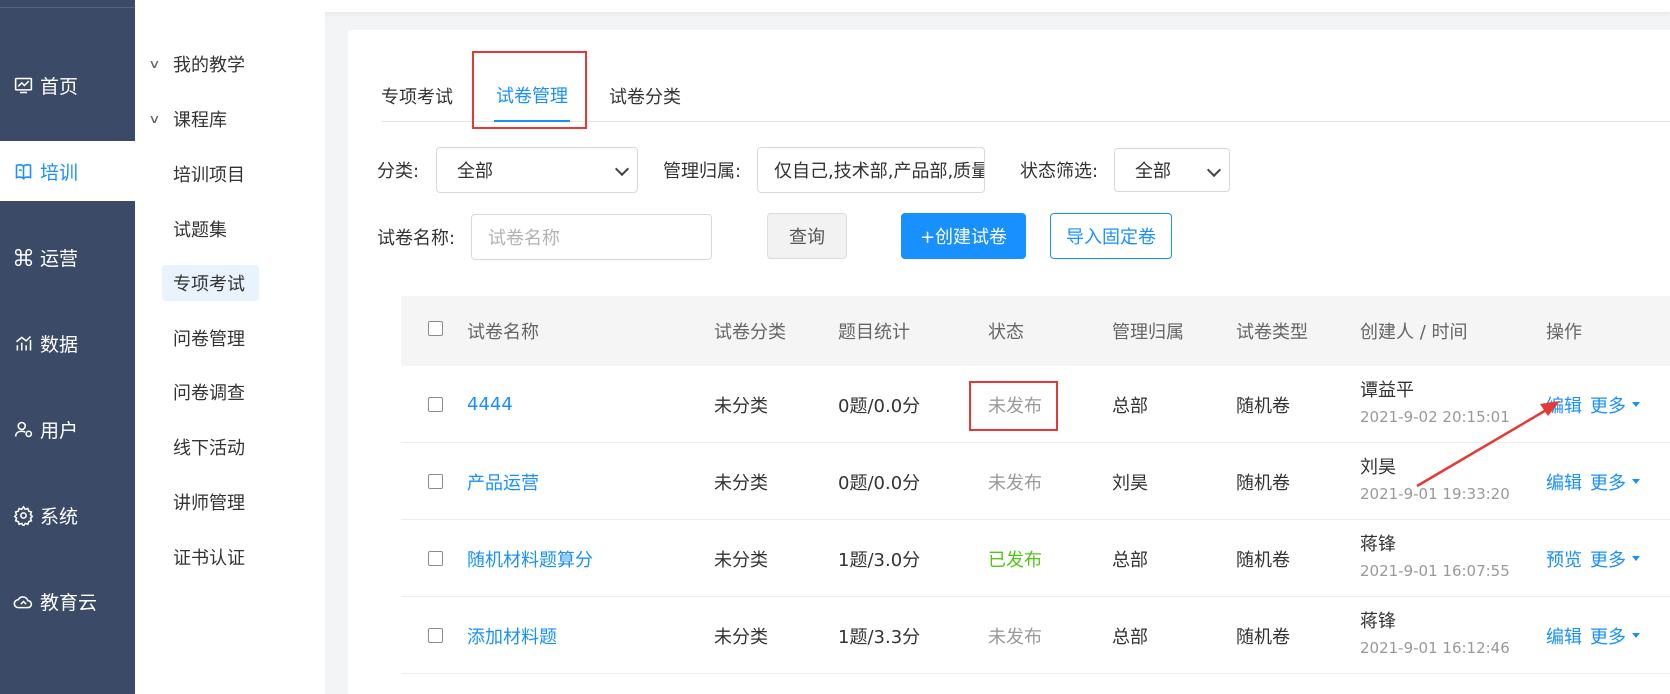 Image resolution: width=1670 pixels, height=694 pixels. Describe the element at coordinates (67, 343) in the screenshot. I see `nav-item-data: 数据` at that location.